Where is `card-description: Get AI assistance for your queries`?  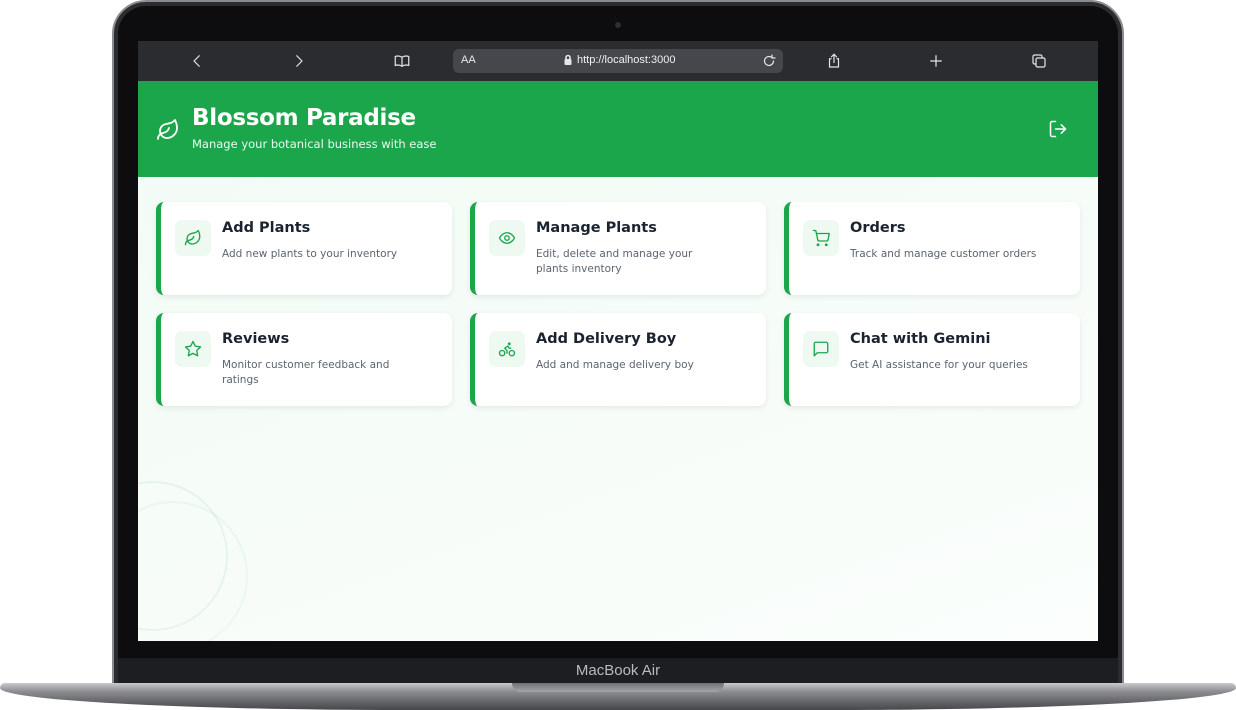
card-description: Get AI assistance for your queries is located at coordinates (939, 365).